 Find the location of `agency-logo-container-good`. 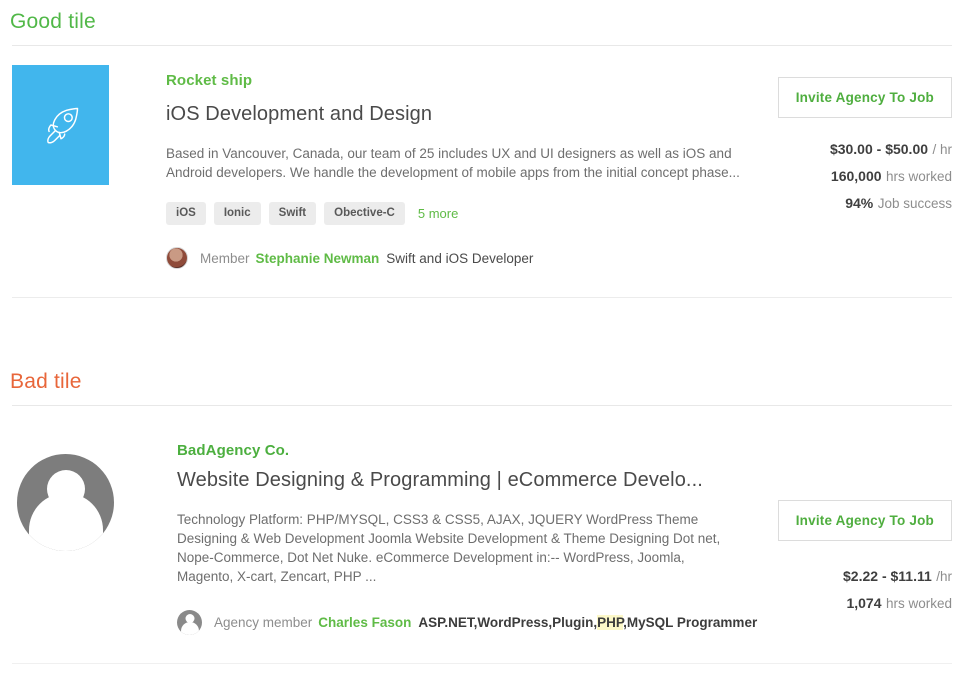

agency-logo-container-good is located at coordinates (60, 125).